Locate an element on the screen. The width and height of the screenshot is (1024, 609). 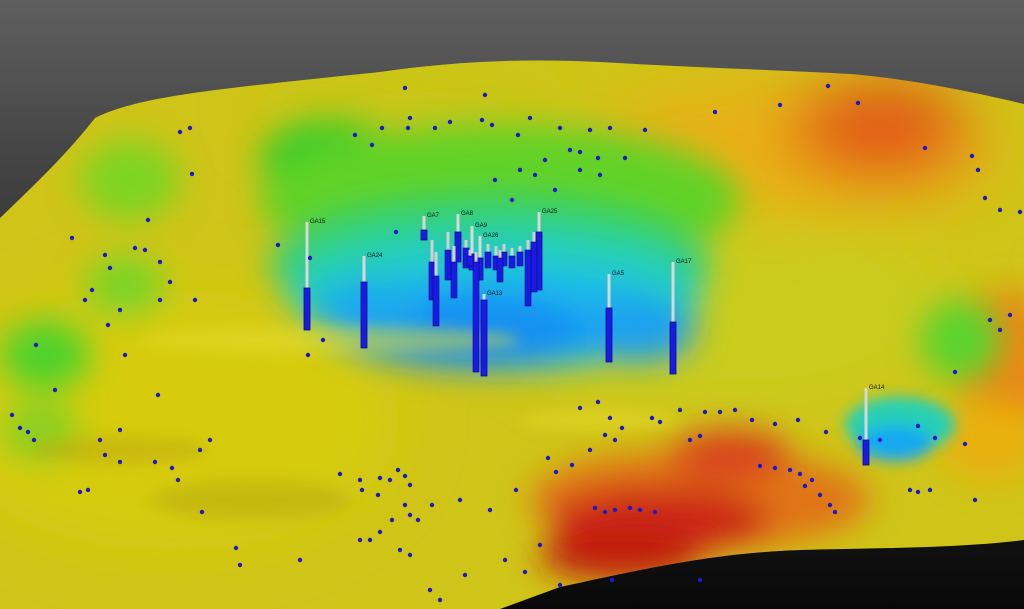
well-label: GA13 is located at coordinates (495, 294).